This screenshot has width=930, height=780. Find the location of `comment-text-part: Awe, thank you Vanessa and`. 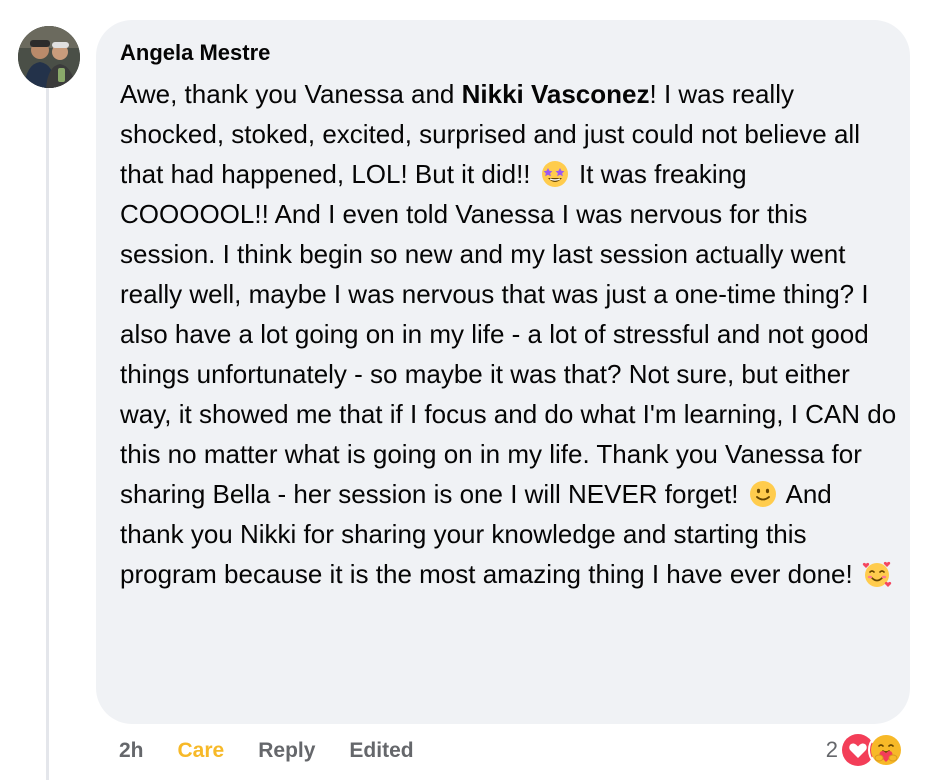

comment-text-part: Awe, thank you Vanessa and is located at coordinates (291, 94).